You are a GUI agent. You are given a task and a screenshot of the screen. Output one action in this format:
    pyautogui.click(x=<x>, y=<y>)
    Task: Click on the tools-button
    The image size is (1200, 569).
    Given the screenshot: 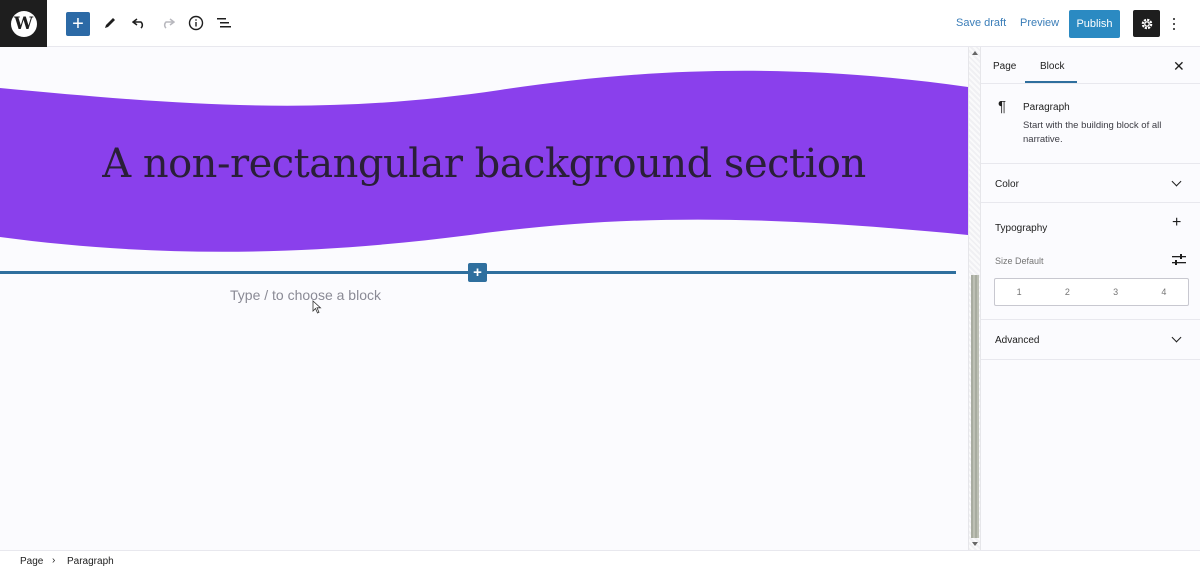 What is the action you would take?
    pyautogui.click(x=110, y=23)
    